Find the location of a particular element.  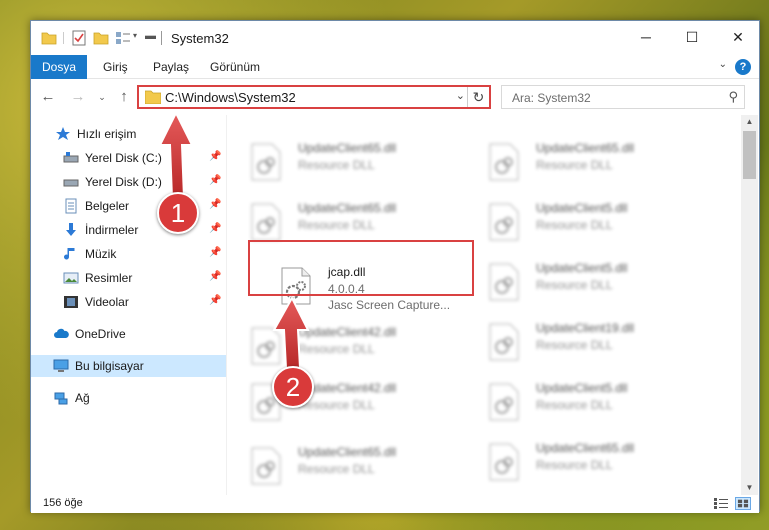

maximize-icon: ☐ is located at coordinates (692, 36).